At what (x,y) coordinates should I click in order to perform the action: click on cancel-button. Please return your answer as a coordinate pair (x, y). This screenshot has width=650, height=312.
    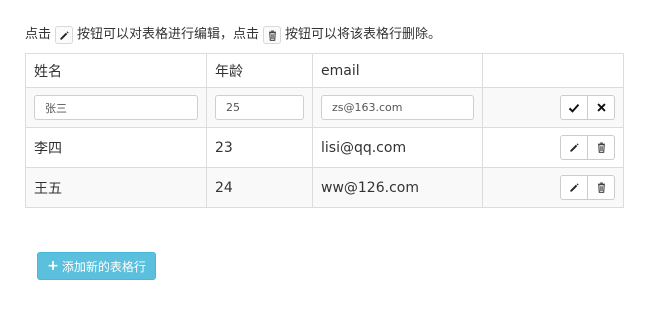
    Looking at the image, I should click on (601, 107).